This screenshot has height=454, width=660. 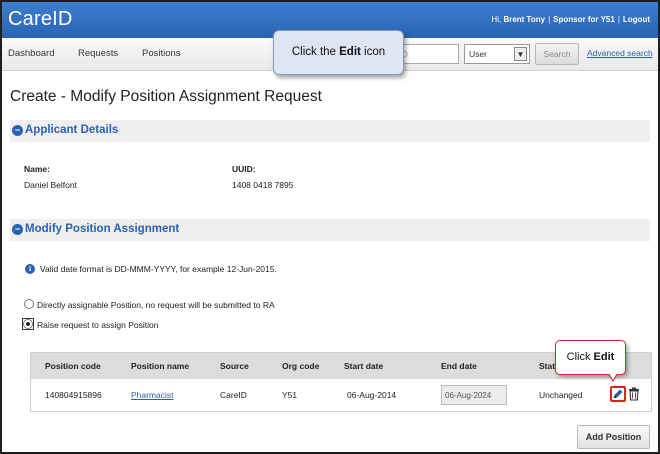 I want to click on instruction-callout-edit: Click Edit, so click(x=590, y=361).